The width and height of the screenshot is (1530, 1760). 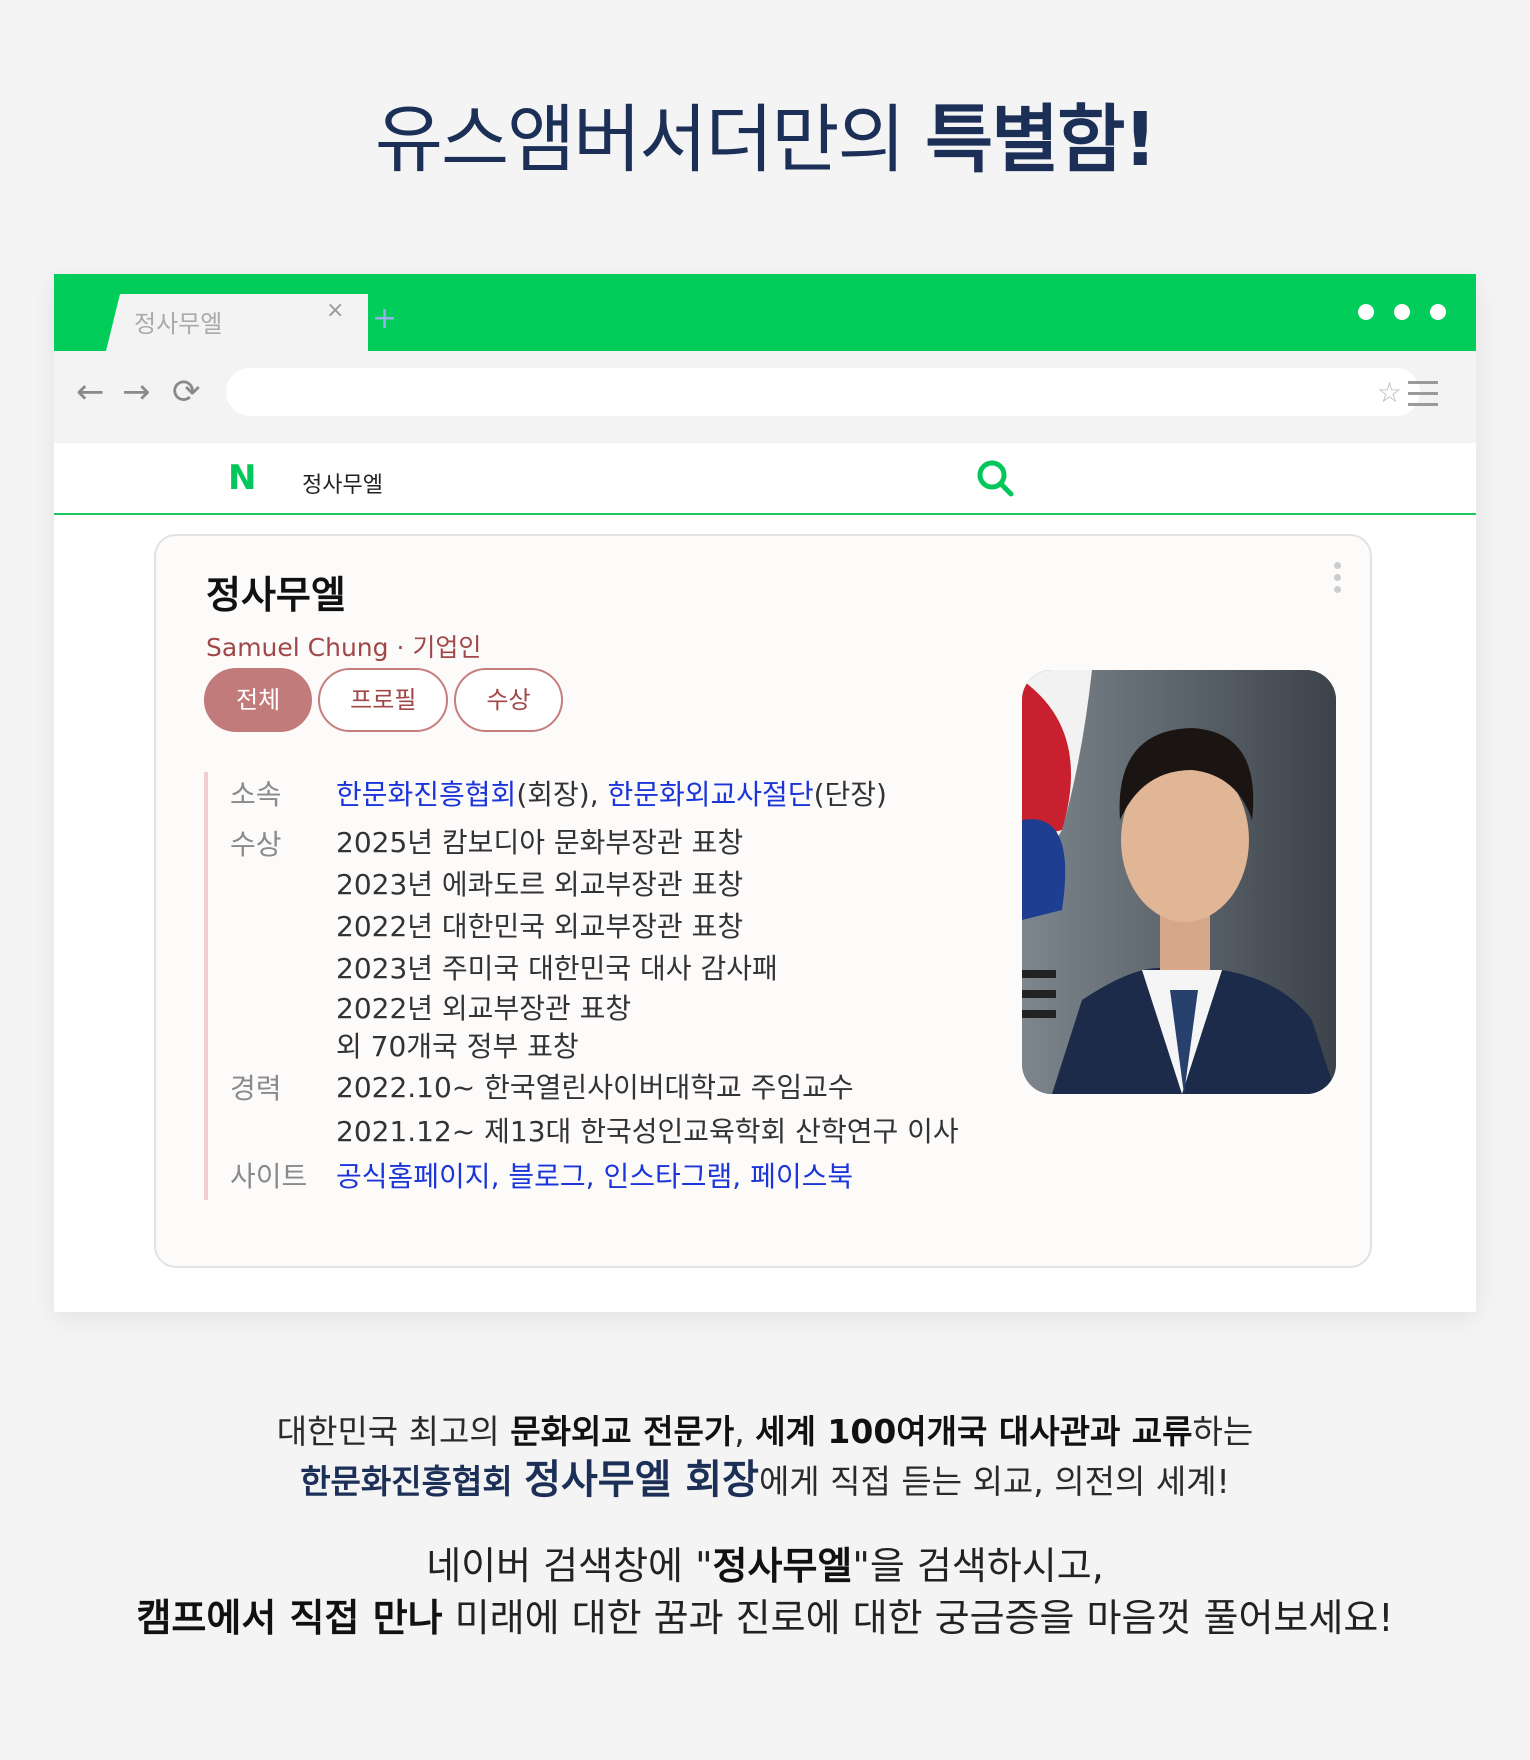 What do you see at coordinates (1179, 882) in the screenshot?
I see `profile-photo` at bounding box center [1179, 882].